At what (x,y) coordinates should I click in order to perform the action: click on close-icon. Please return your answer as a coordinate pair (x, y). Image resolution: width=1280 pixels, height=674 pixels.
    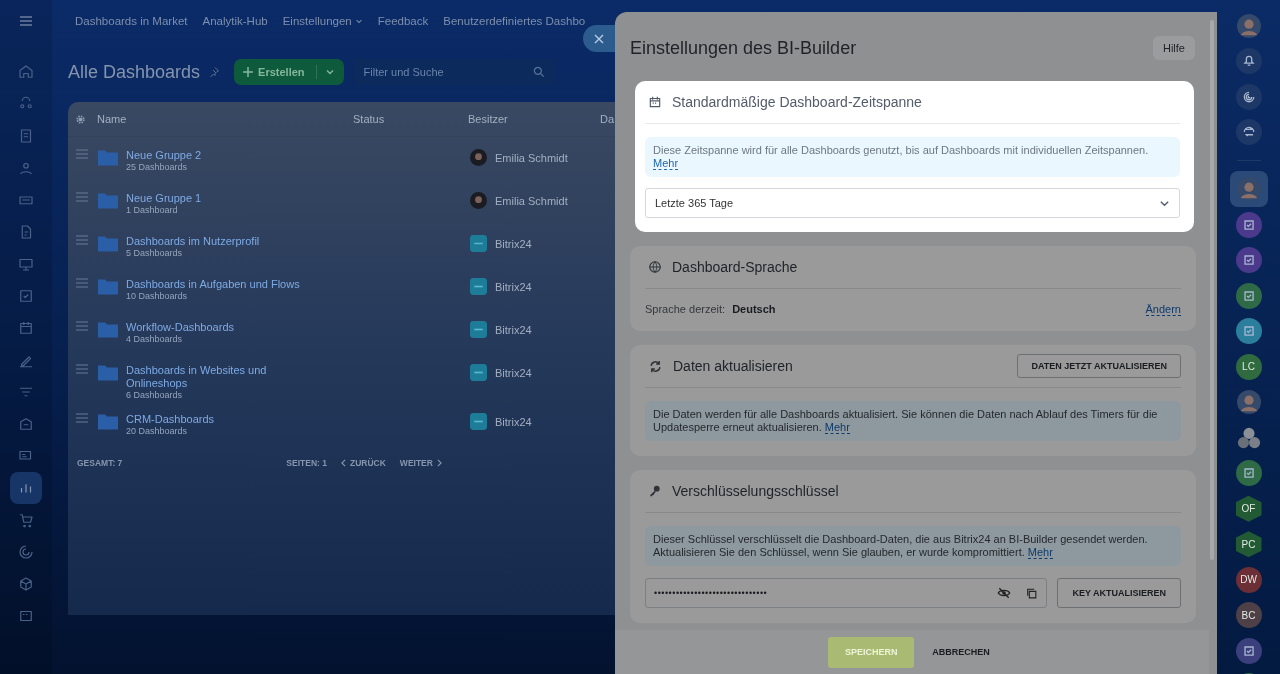
    Looking at the image, I should click on (599, 38).